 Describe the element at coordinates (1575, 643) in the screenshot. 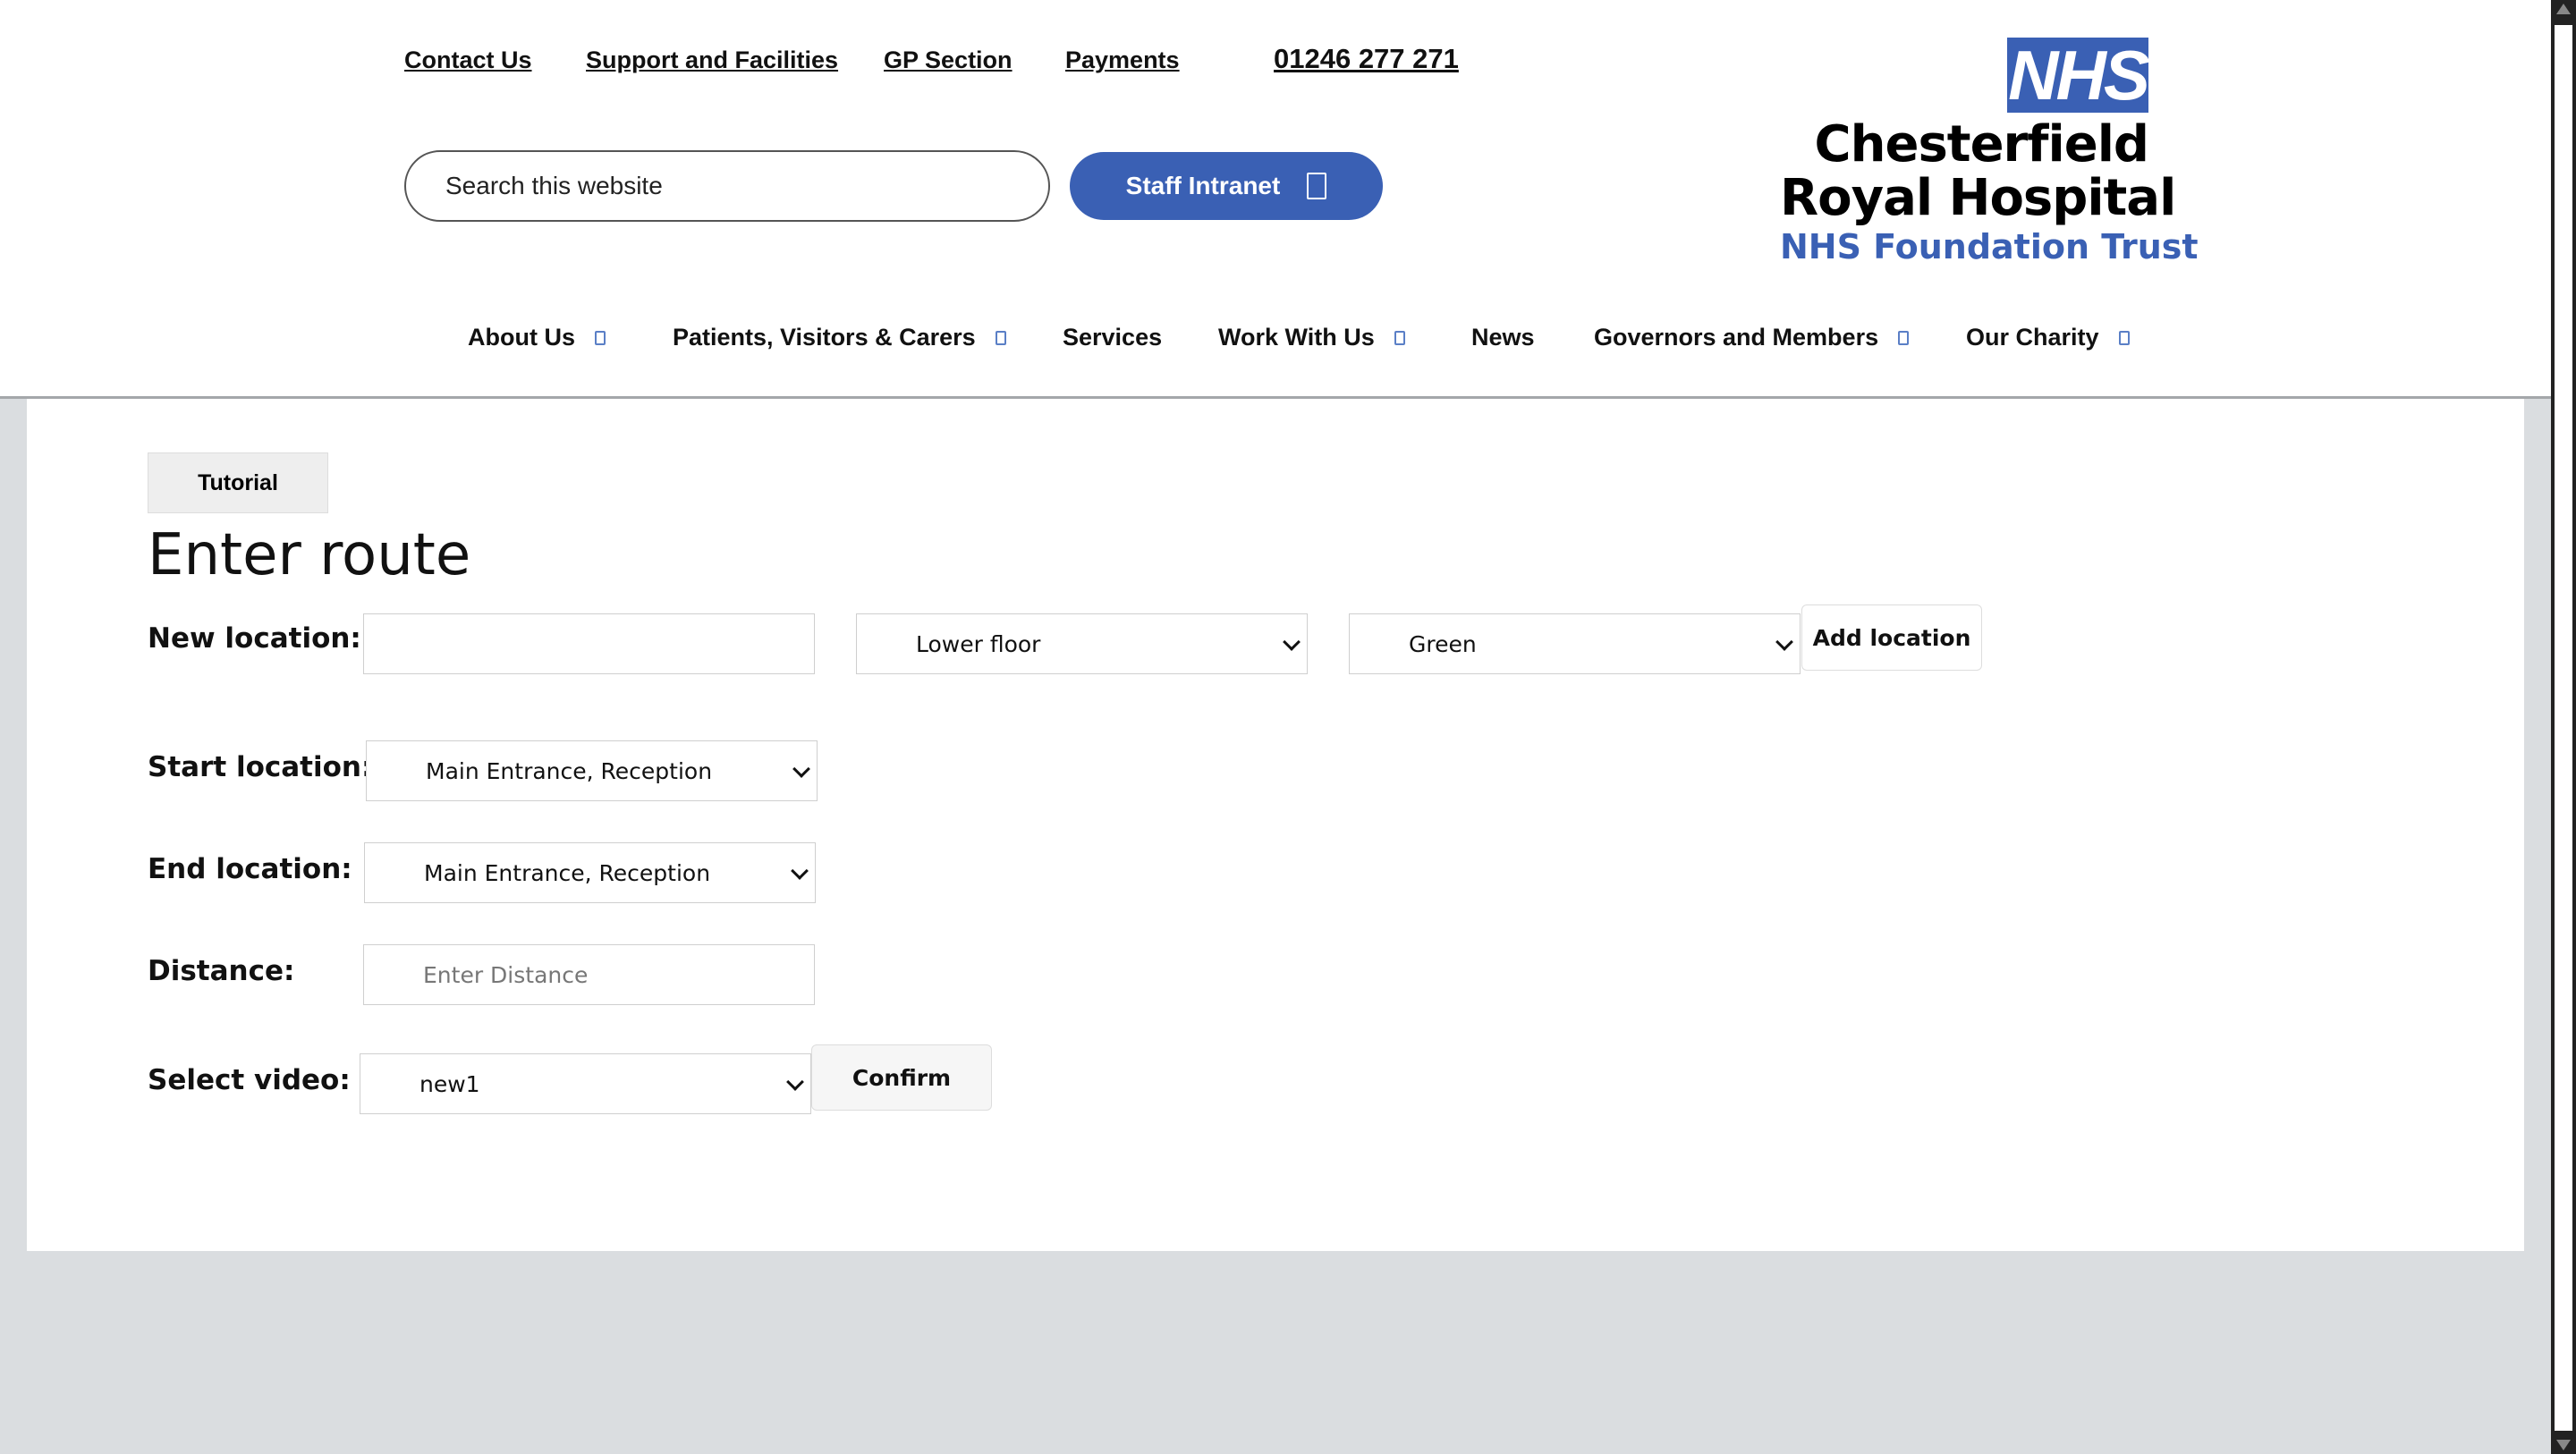

I see `color-select: Green` at that location.